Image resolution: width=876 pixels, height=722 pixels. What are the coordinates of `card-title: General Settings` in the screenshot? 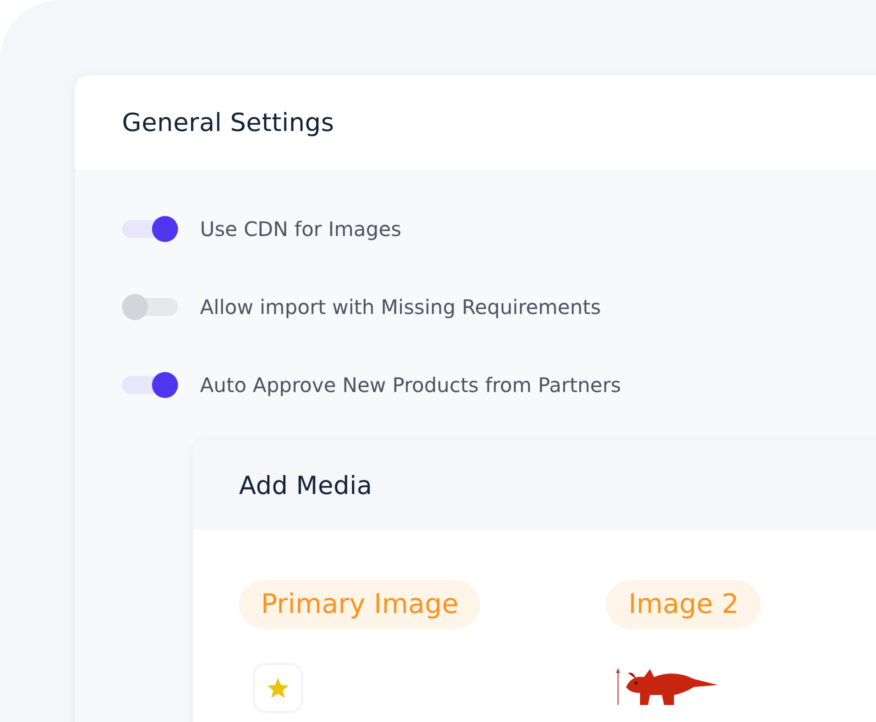 It's located at (228, 122).